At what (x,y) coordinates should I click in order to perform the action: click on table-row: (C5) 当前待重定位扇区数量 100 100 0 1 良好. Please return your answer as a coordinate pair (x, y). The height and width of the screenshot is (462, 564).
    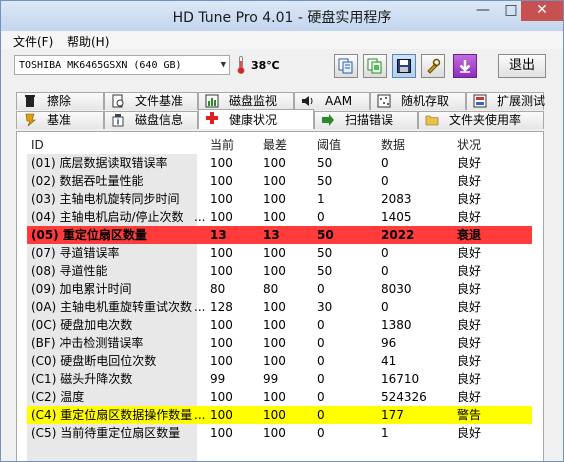
    Looking at the image, I should click on (279, 433).